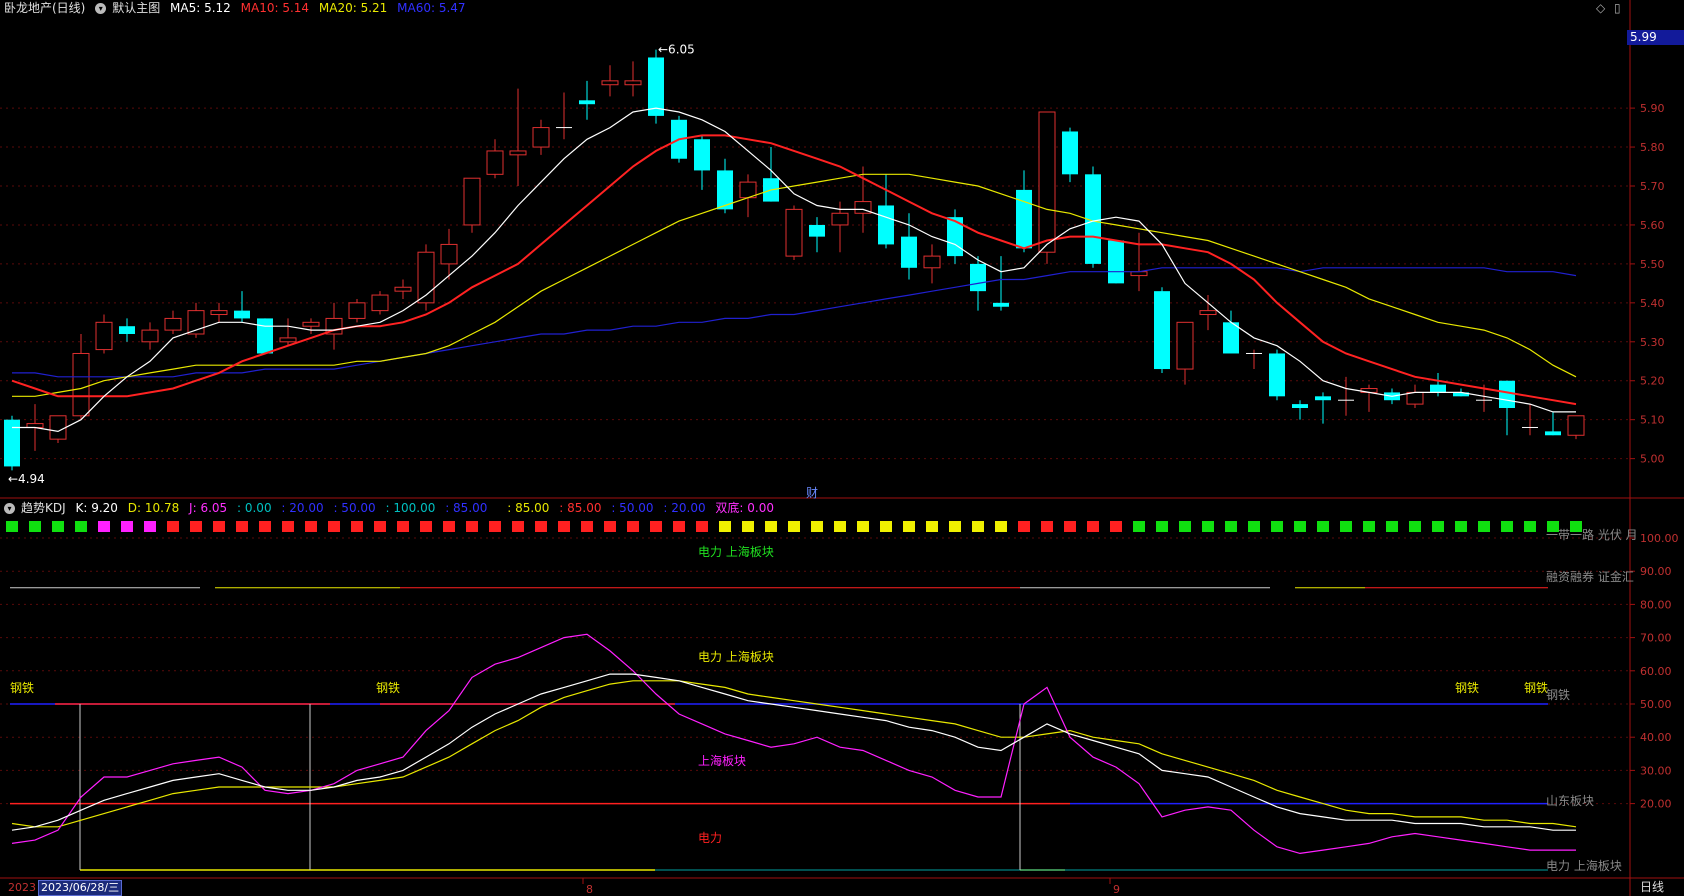 This screenshot has width=1684, height=896. Describe the element at coordinates (1570, 801) in the screenshot. I see `right-label-shandong: 山东板块` at that location.